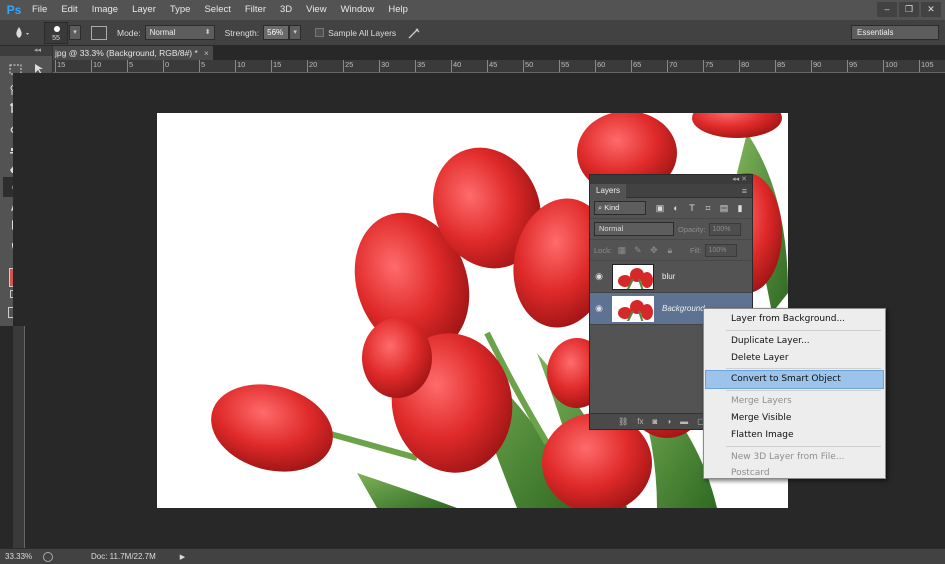 This screenshot has width=945, height=564. I want to click on photoshop-logo: Ps, so click(14, 10).